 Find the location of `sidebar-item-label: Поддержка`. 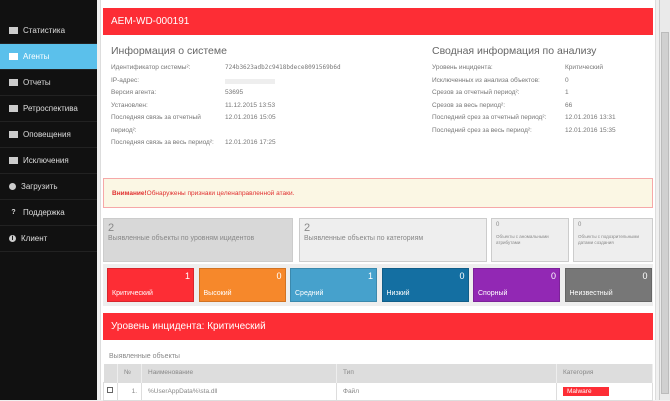

sidebar-item-label: Поддержка is located at coordinates (44, 212).